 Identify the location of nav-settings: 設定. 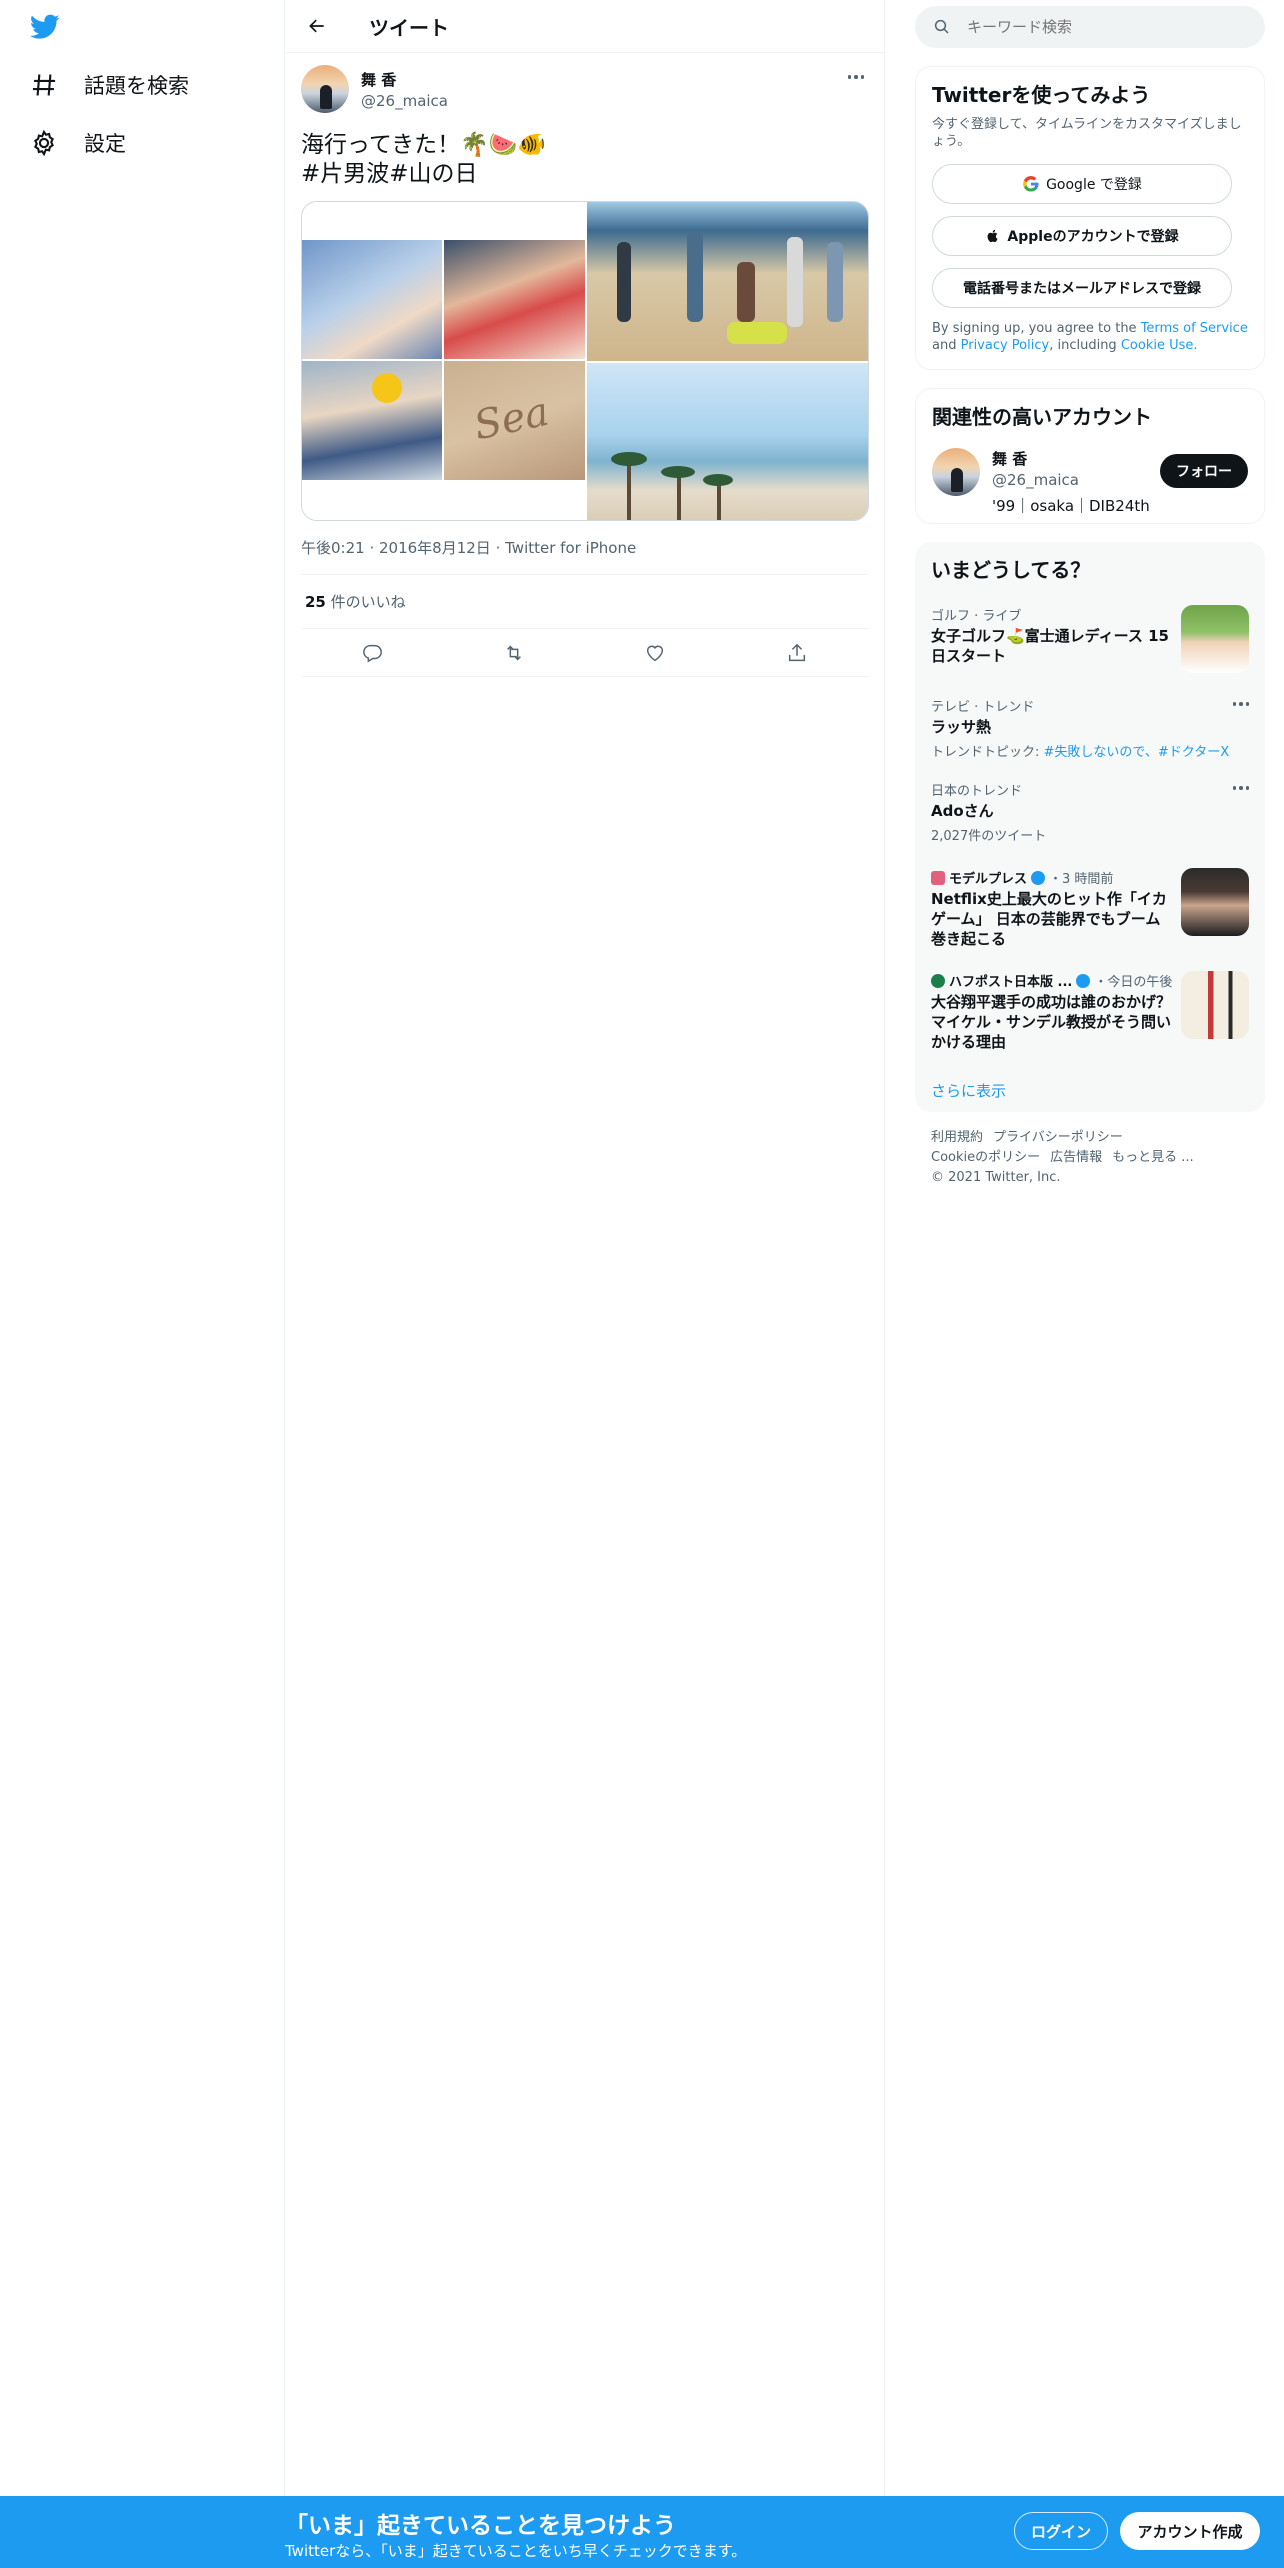
(78, 143).